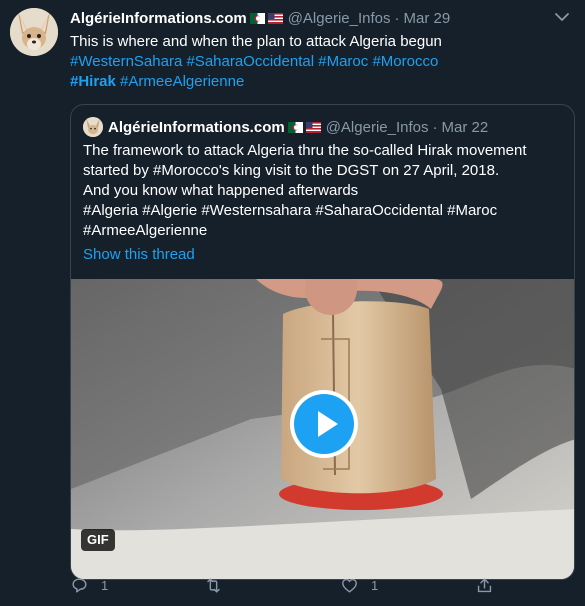  I want to click on avatar, so click(34, 32).